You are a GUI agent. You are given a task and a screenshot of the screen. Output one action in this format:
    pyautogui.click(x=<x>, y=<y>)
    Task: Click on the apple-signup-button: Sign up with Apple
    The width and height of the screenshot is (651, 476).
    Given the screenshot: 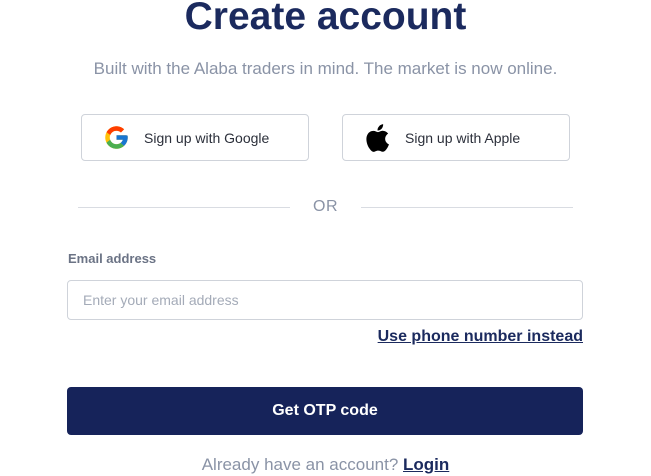 What is the action you would take?
    pyautogui.click(x=456, y=137)
    